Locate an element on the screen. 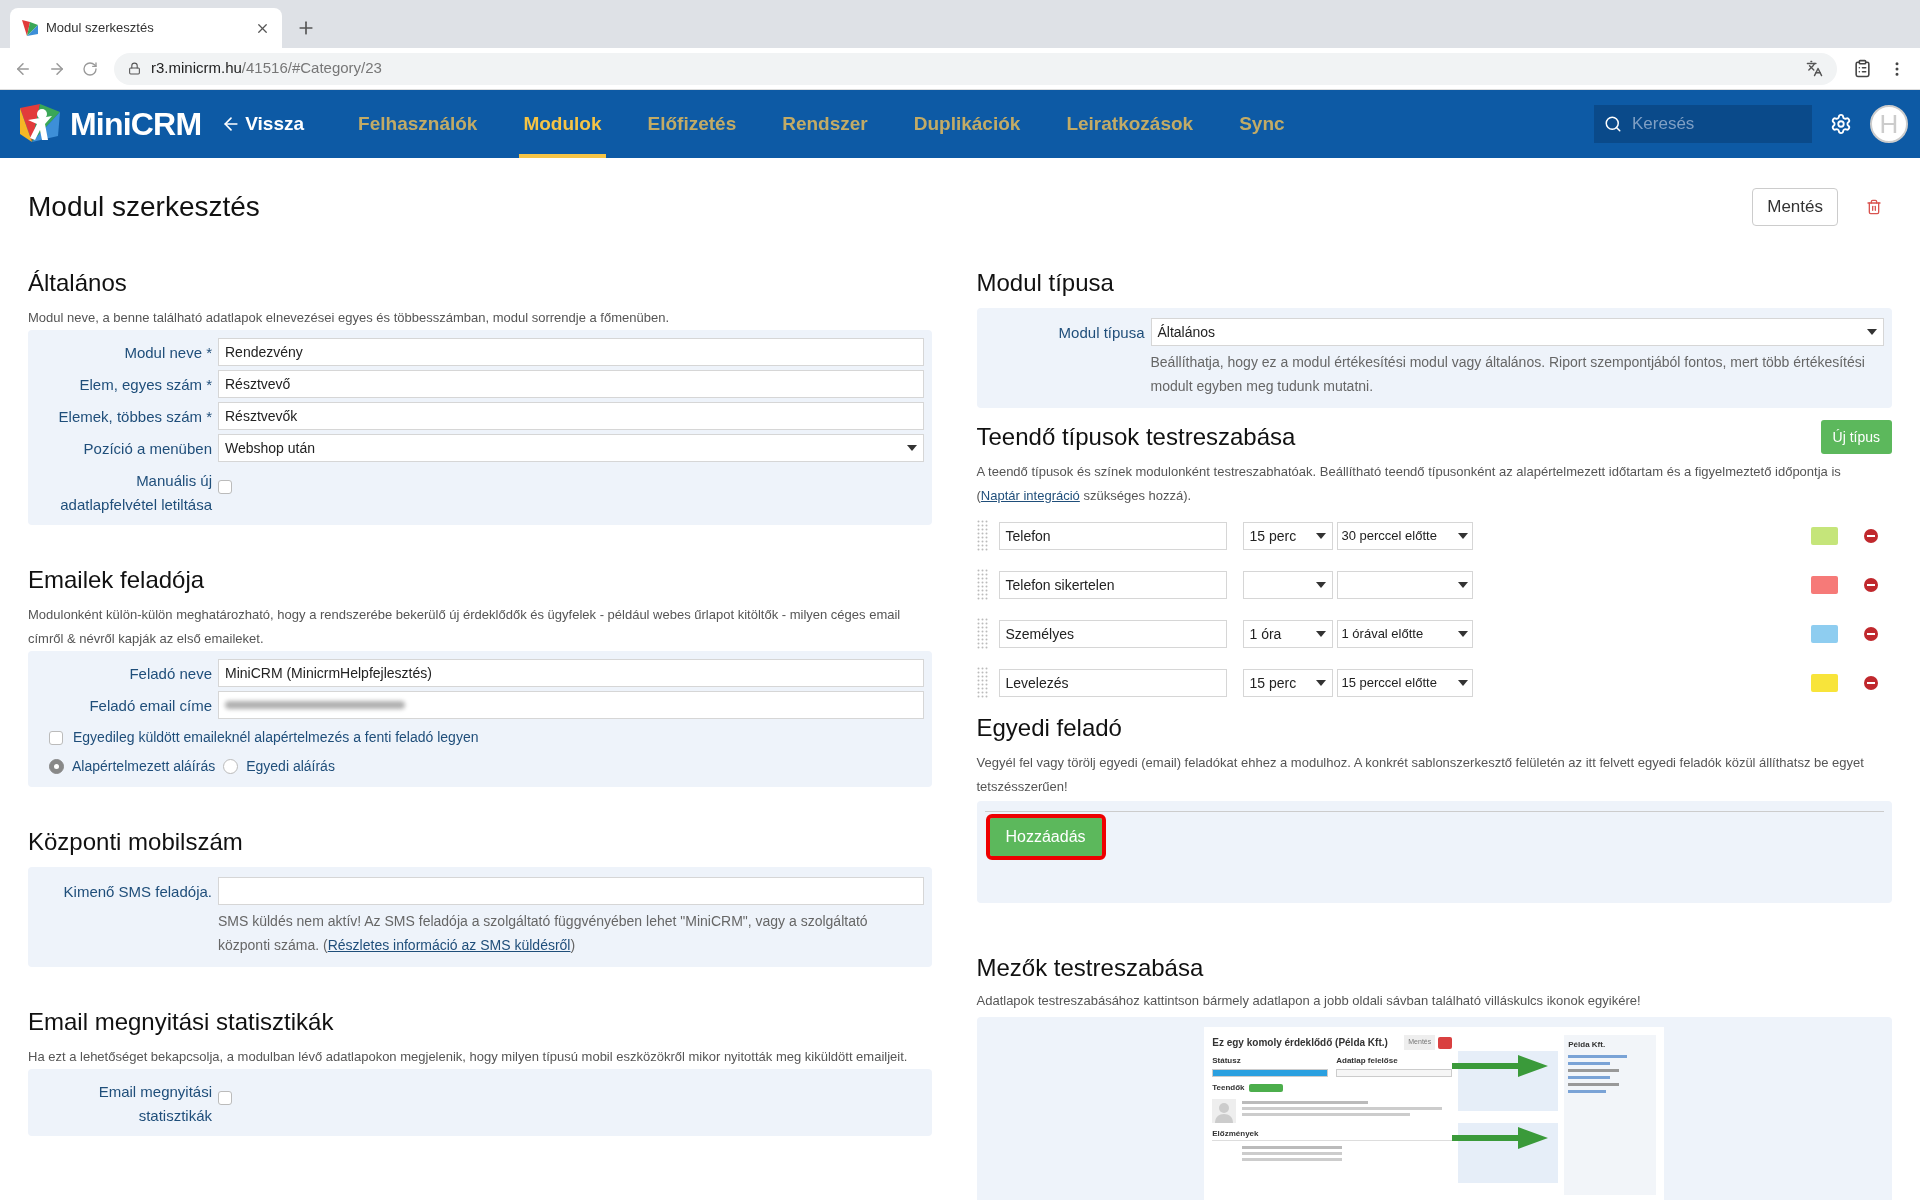 The width and height of the screenshot is (1920, 1200). clipboard-icon is located at coordinates (1862, 68).